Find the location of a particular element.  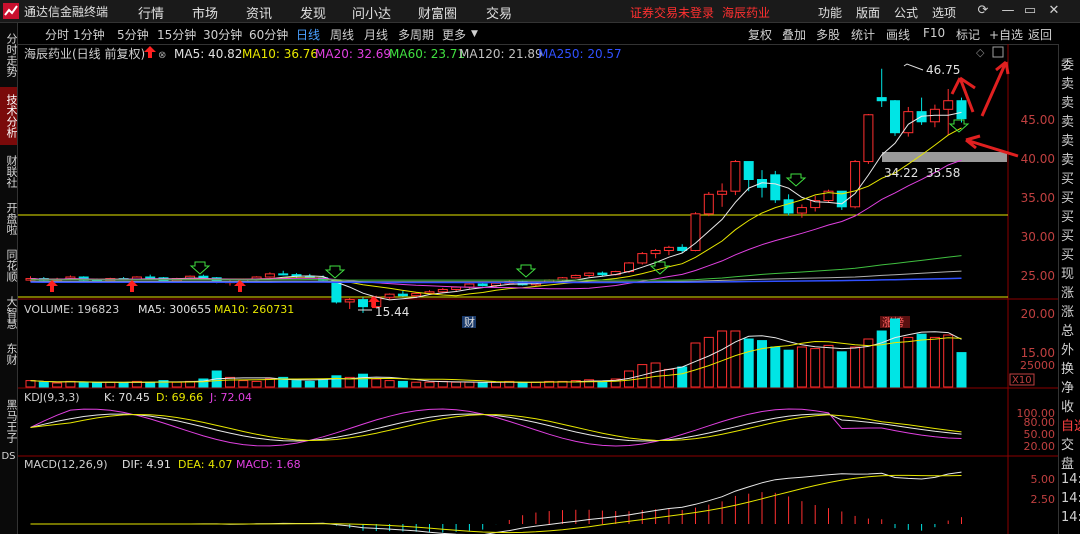

period-5min: 5分钟 is located at coordinates (133, 34).